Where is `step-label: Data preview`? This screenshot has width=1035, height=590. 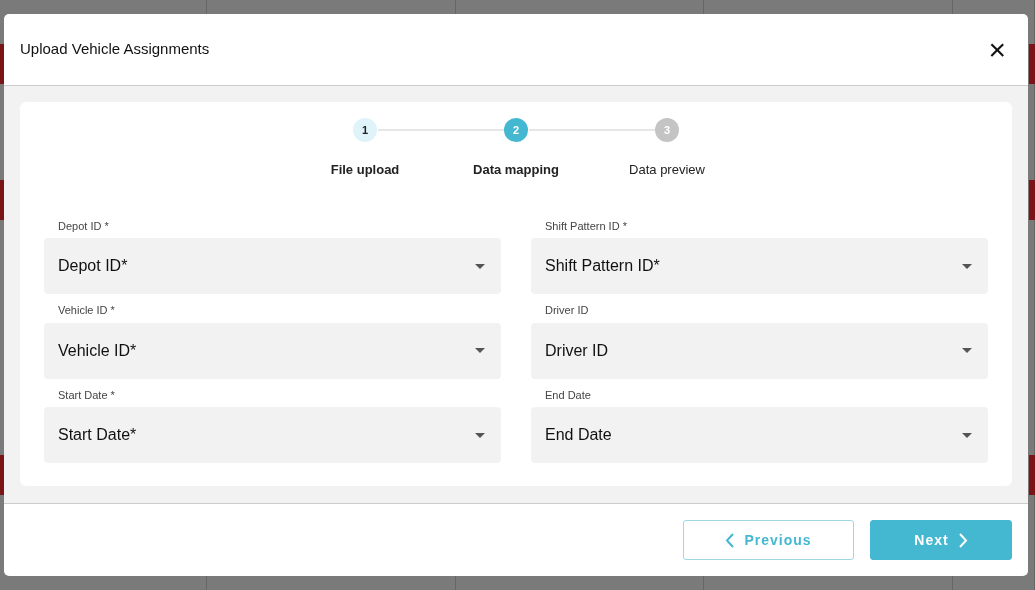 step-label: Data preview is located at coordinates (667, 170).